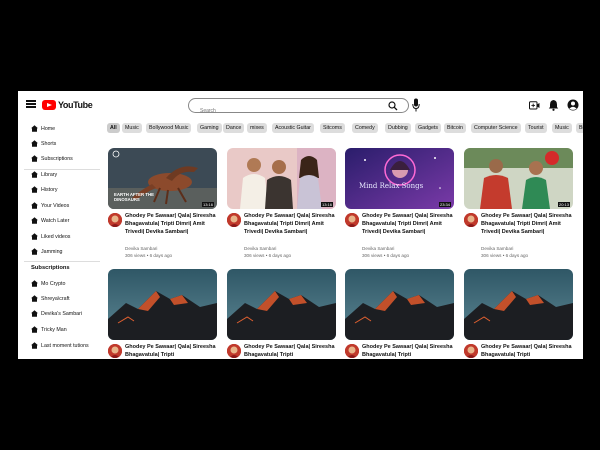  Describe the element at coordinates (34, 251) in the screenshot. I see `playlist-icon` at that location.